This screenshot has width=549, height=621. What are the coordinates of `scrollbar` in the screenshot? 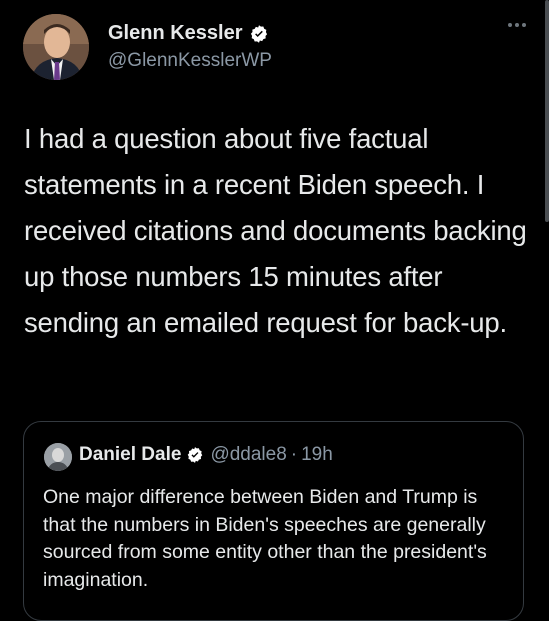 It's located at (547, 111).